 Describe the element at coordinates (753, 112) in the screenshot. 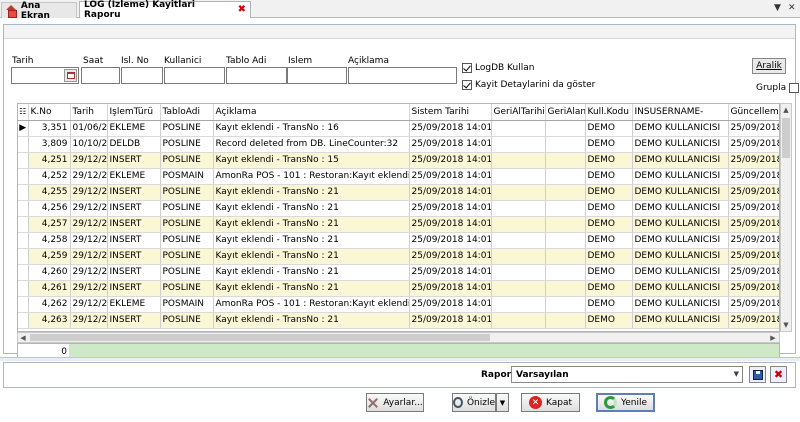

I see `column-header-guncelleme: Güncelleme` at that location.